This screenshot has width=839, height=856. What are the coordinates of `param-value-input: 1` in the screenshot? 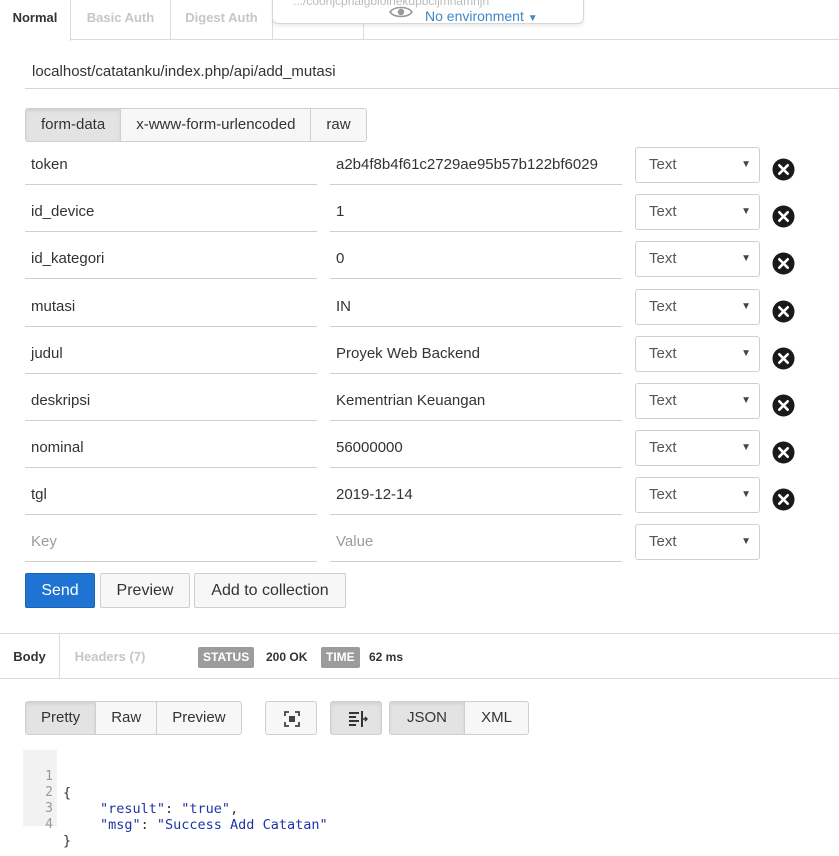 It's located at (476, 213).